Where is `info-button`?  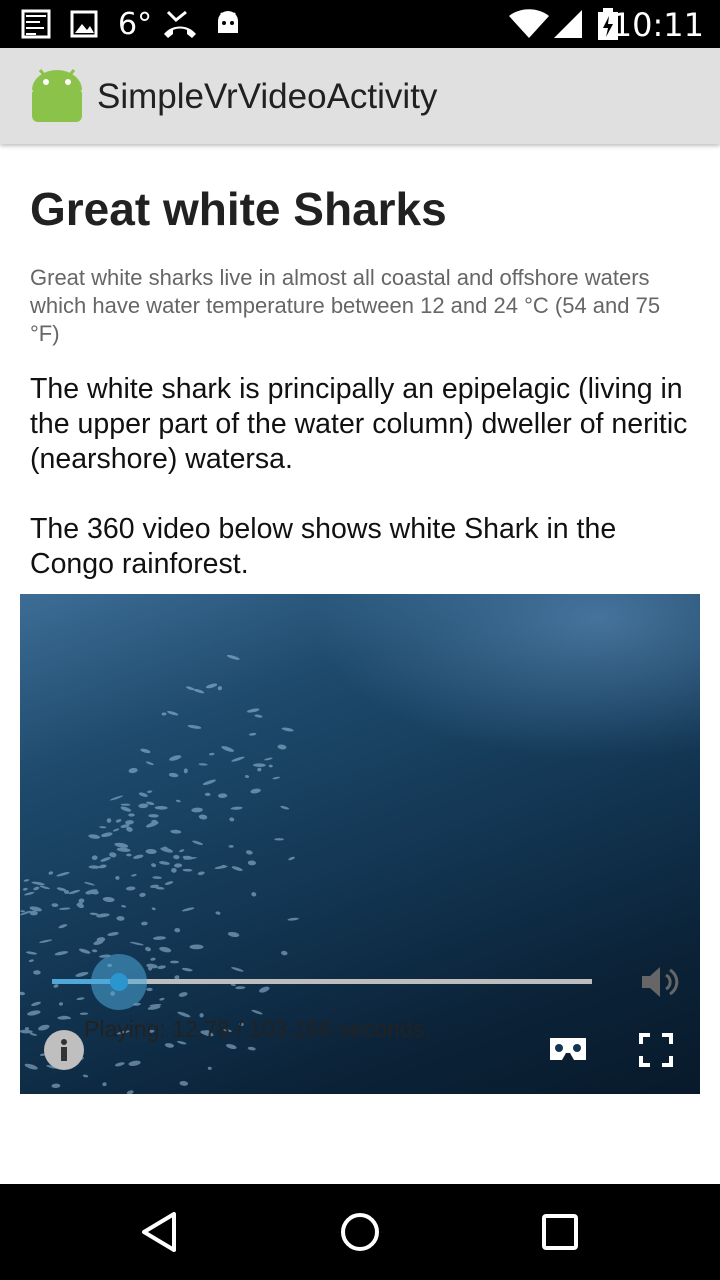
info-button is located at coordinates (64, 1050).